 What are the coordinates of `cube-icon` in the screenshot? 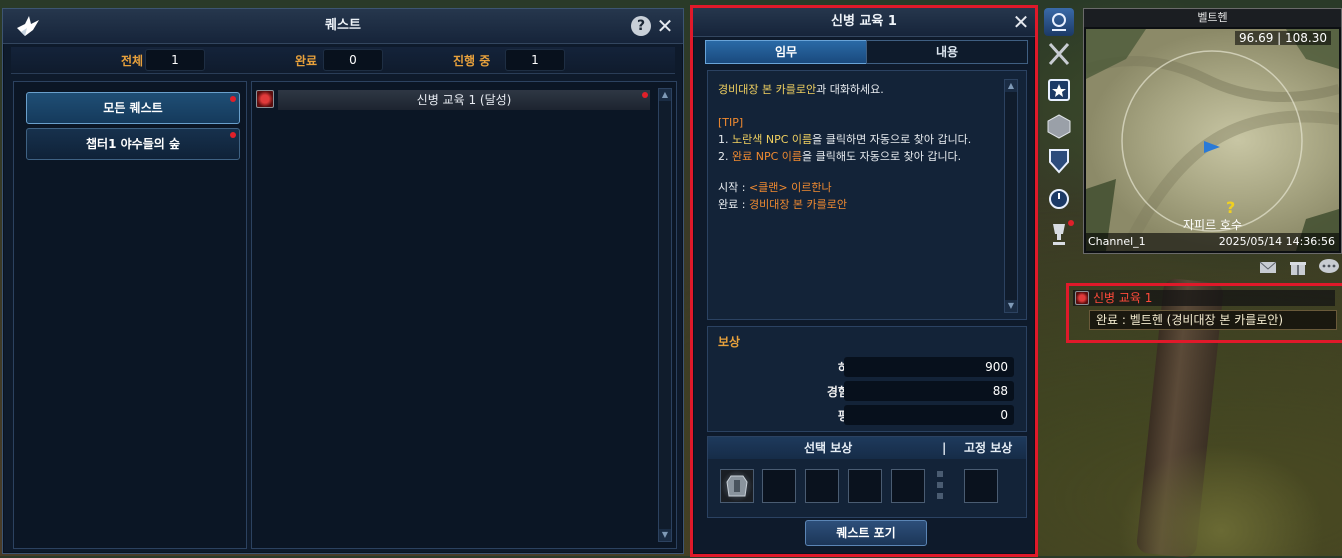 It's located at (1059, 126).